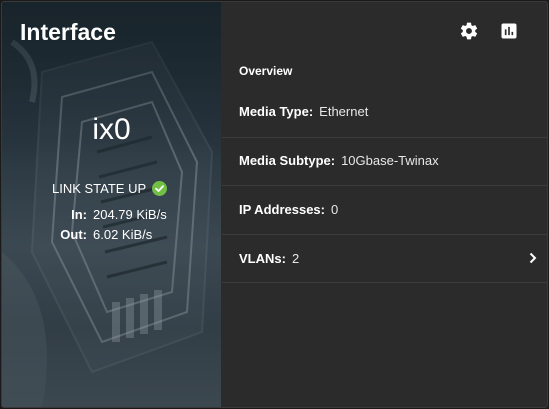  I want to click on settings-button, so click(469, 31).